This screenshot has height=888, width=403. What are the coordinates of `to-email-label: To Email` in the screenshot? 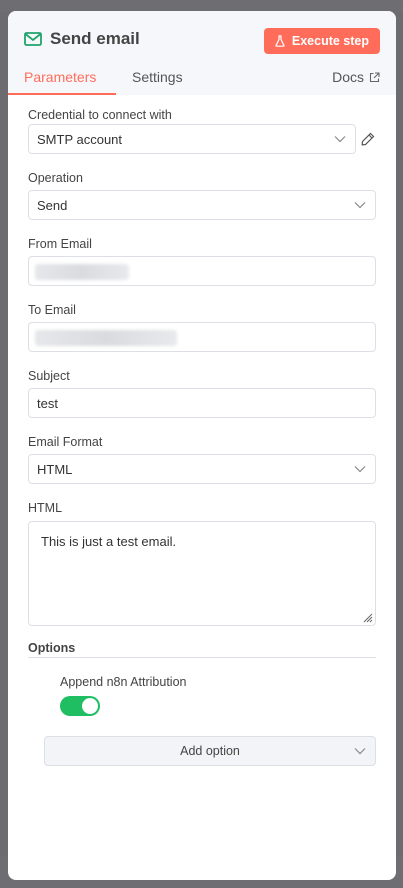 It's located at (52, 310).